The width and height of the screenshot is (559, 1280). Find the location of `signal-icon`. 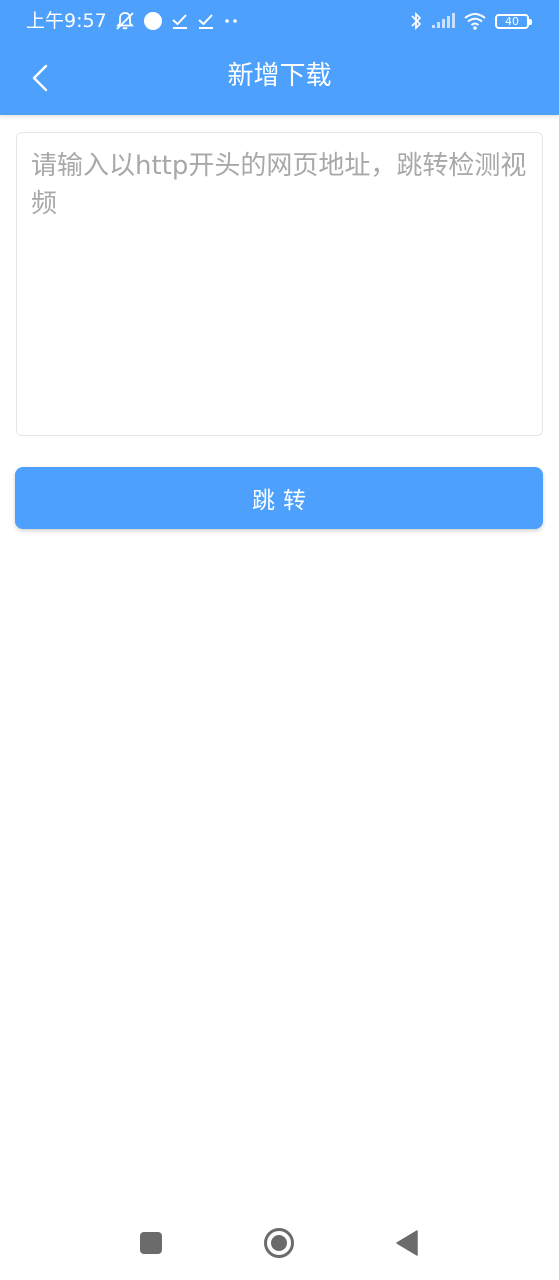

signal-icon is located at coordinates (443, 21).